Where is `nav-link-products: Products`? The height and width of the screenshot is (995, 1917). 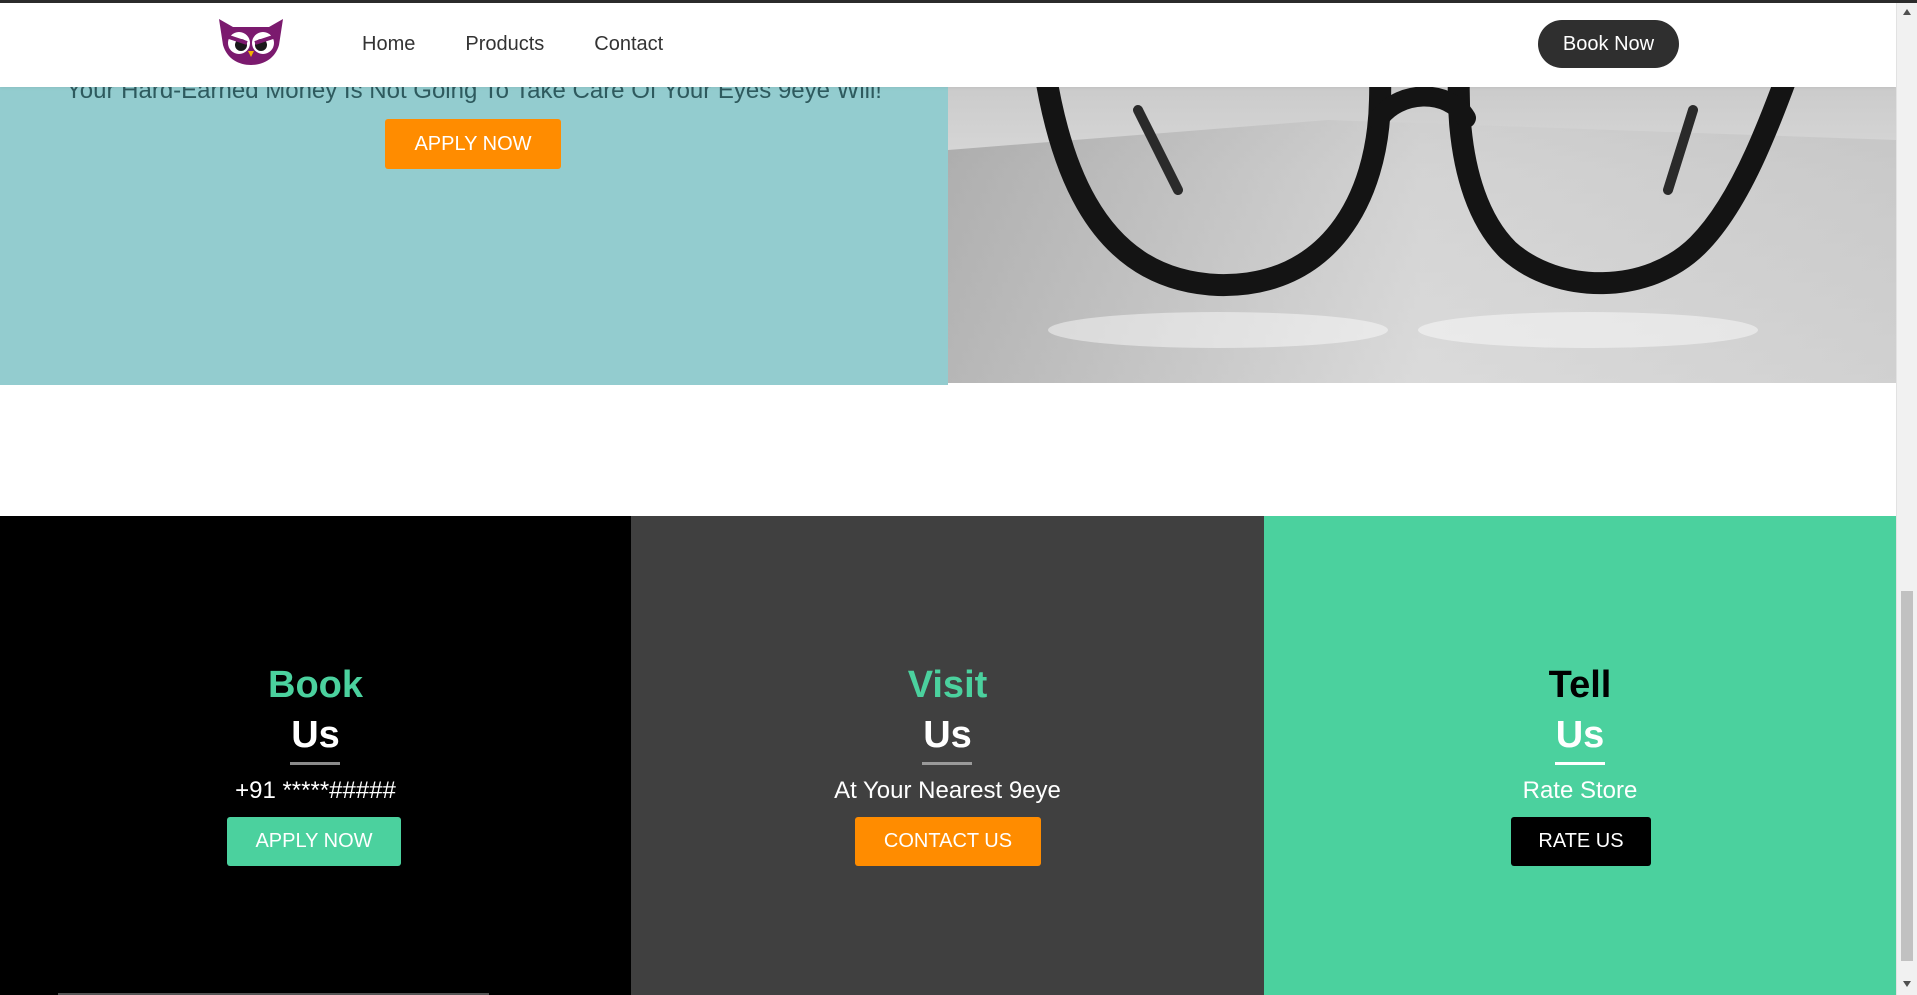
nav-link-products: Products is located at coordinates (504, 44).